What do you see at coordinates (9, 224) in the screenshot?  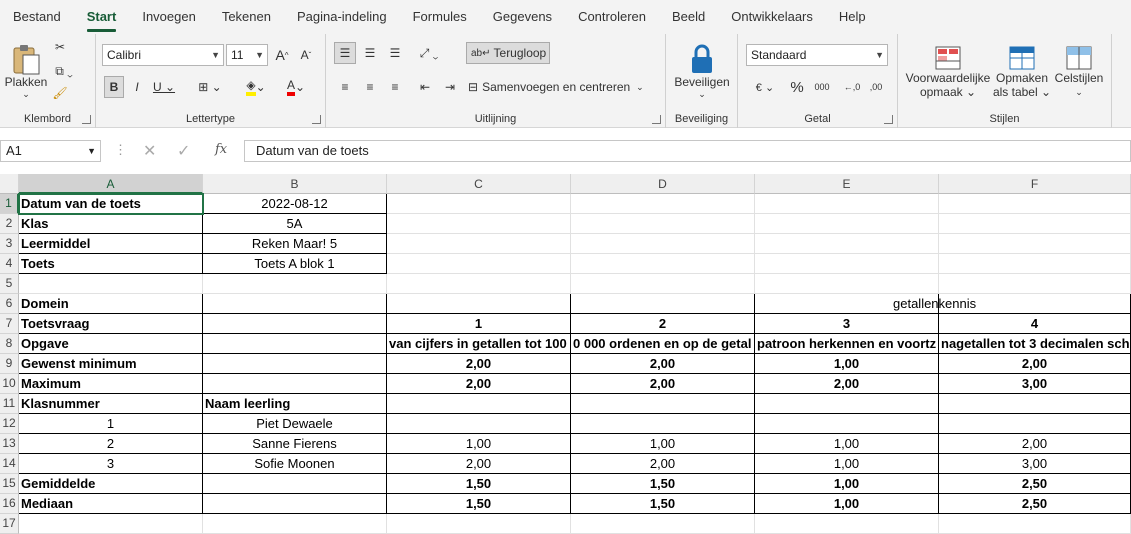 I see `row-header-2: 2` at bounding box center [9, 224].